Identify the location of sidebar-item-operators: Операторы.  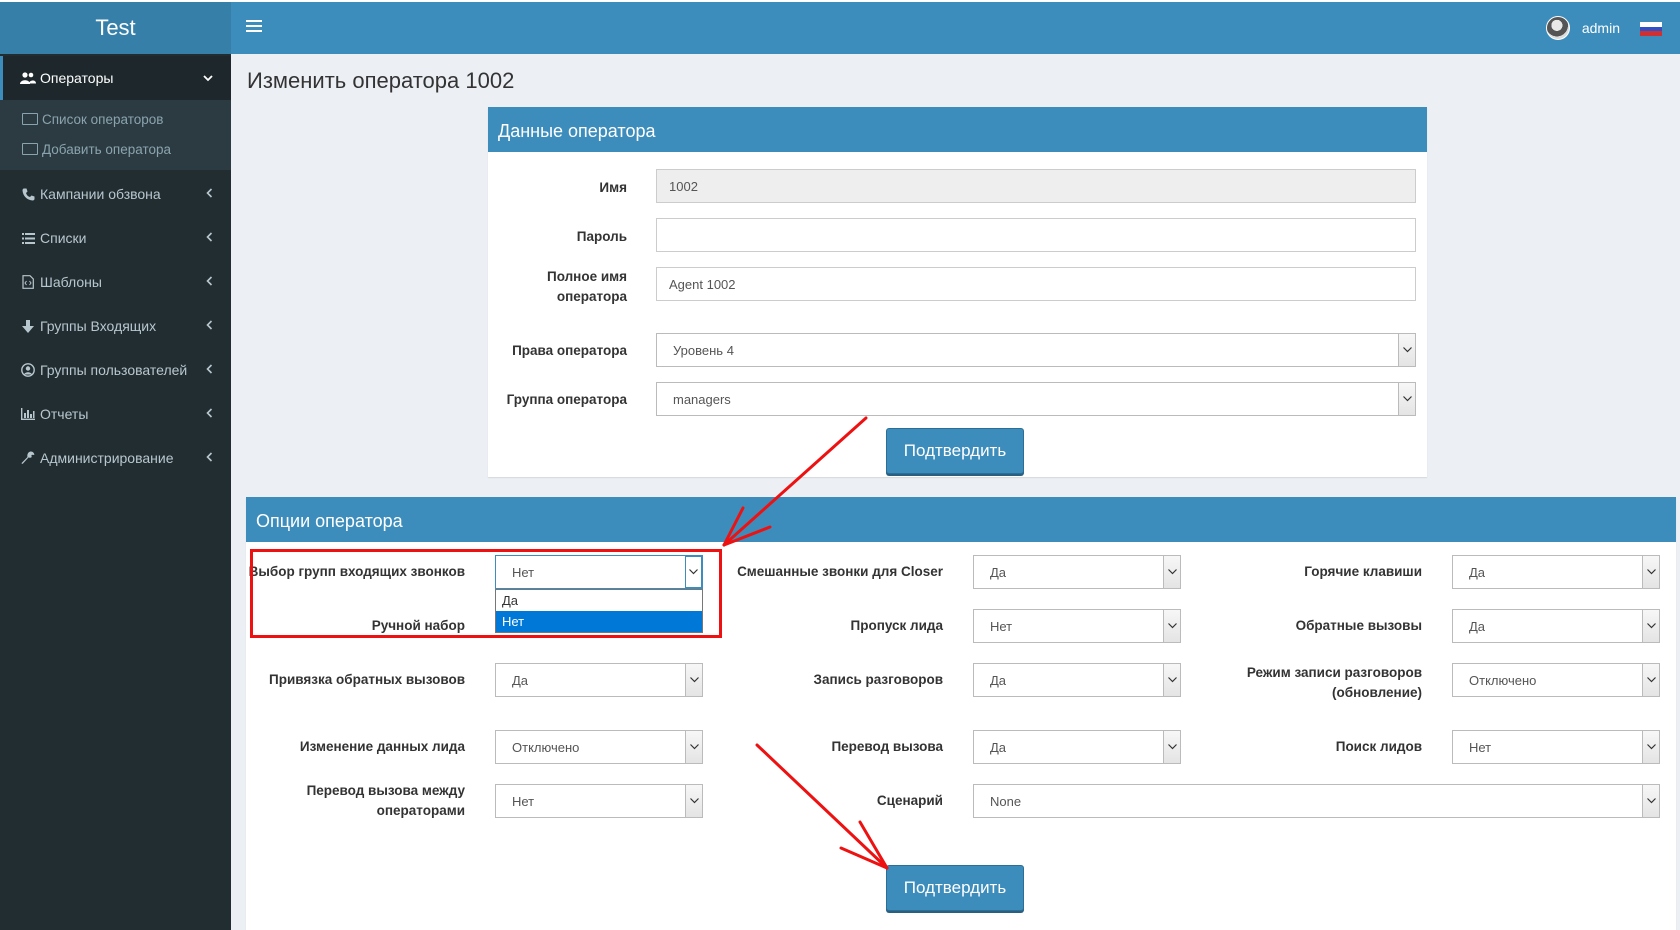
(115, 78).